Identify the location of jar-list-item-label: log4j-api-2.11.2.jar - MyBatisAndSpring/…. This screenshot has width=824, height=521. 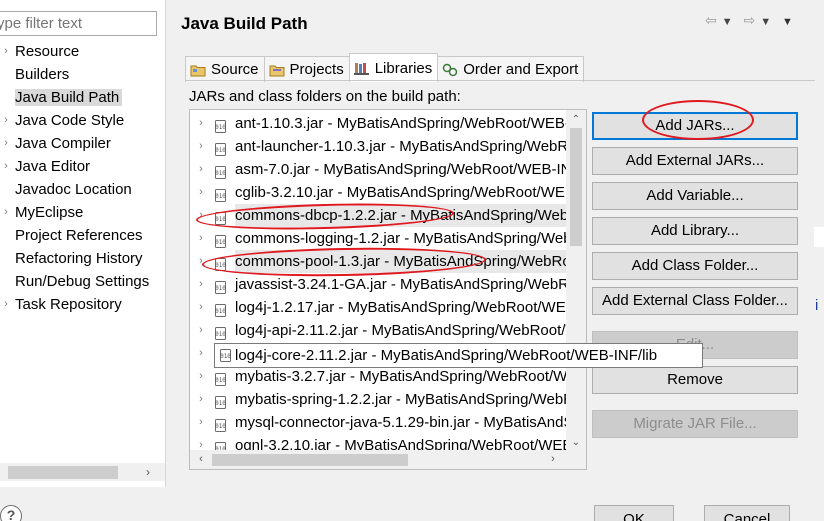
(411, 330).